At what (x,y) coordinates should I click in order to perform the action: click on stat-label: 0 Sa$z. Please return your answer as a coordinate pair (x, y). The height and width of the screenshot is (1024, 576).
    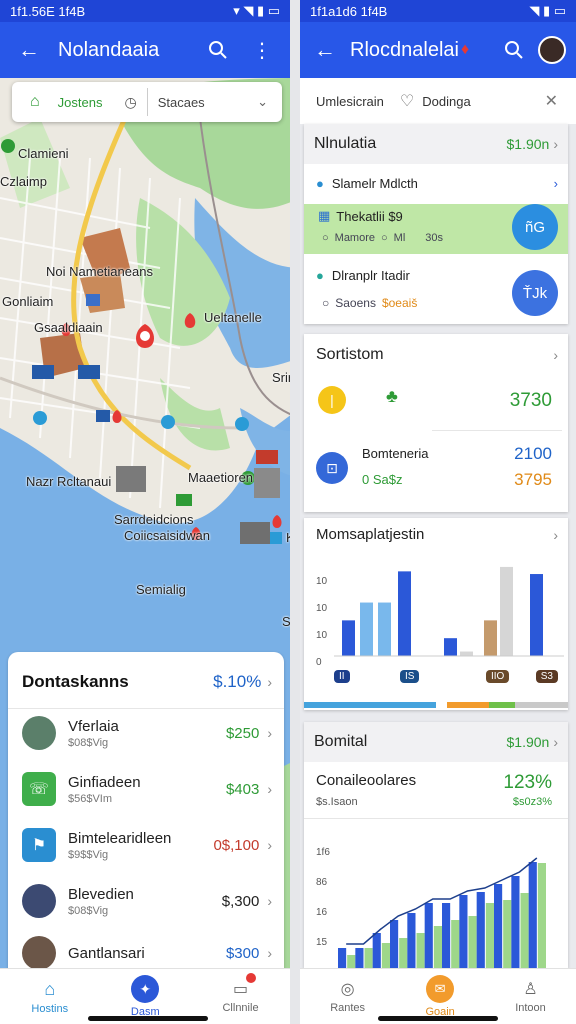
    Looking at the image, I should click on (382, 479).